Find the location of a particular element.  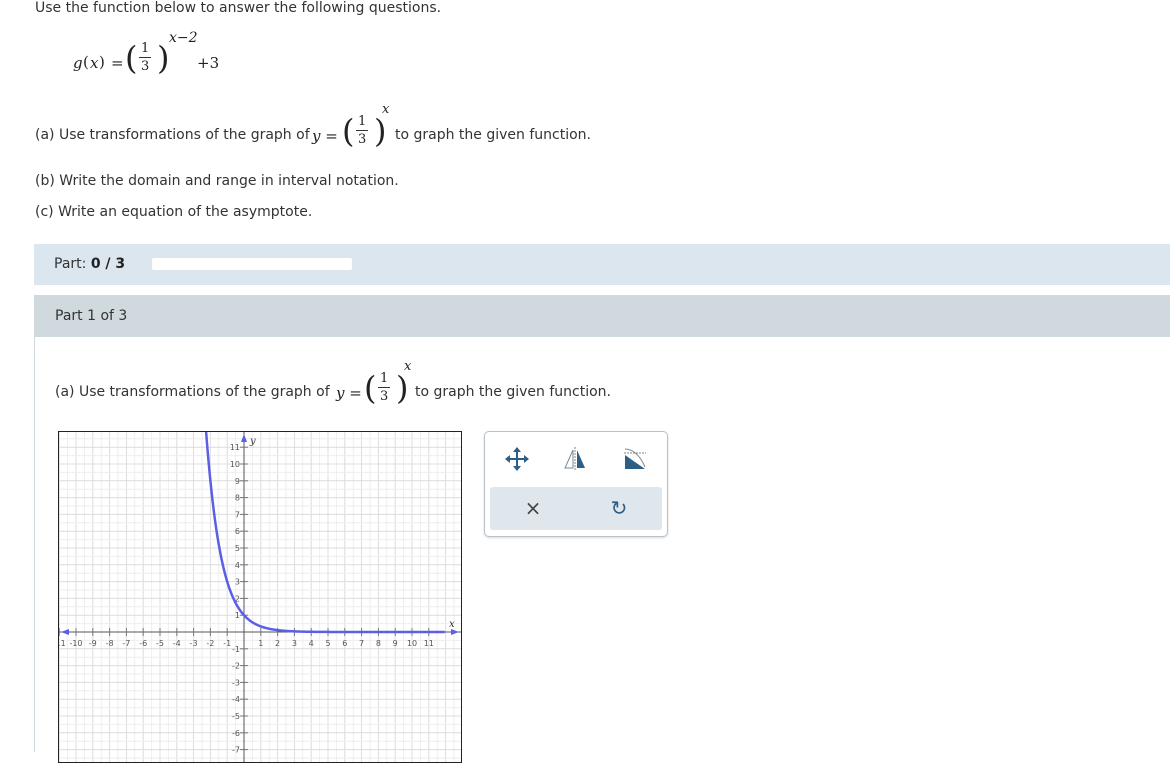

move-tool-button is located at coordinates (517, 459).